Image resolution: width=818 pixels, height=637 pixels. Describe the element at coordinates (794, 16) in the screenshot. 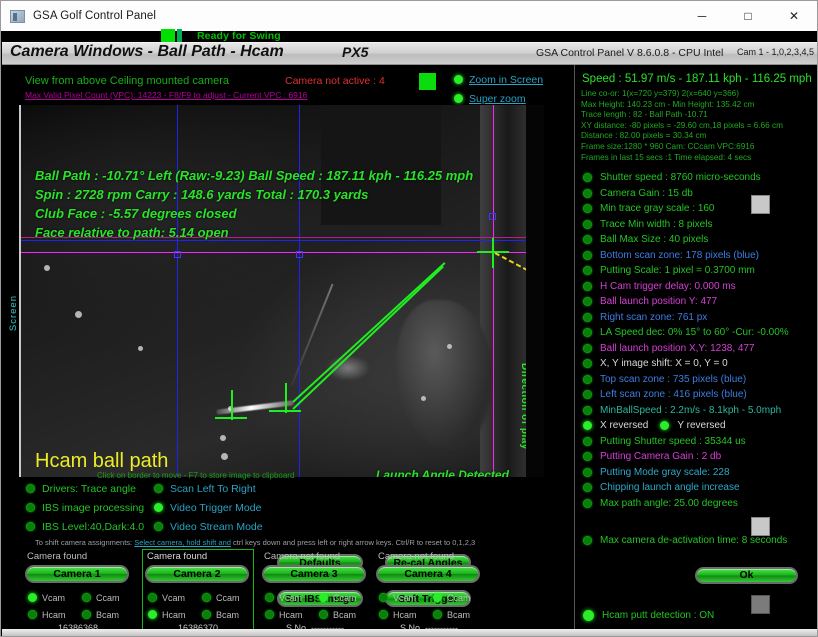

I see `close-button: ✕` at that location.